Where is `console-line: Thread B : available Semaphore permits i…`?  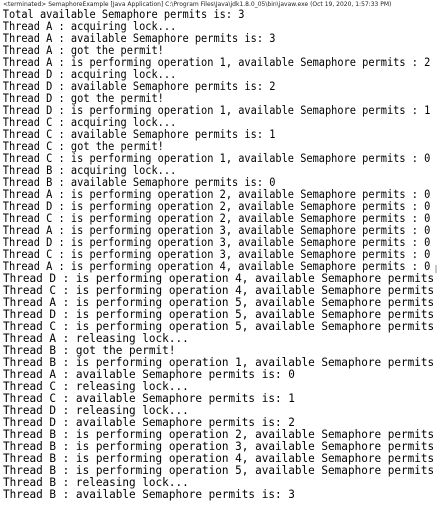
console-line: Thread B : available Semaphore permits i… is located at coordinates (148, 494).